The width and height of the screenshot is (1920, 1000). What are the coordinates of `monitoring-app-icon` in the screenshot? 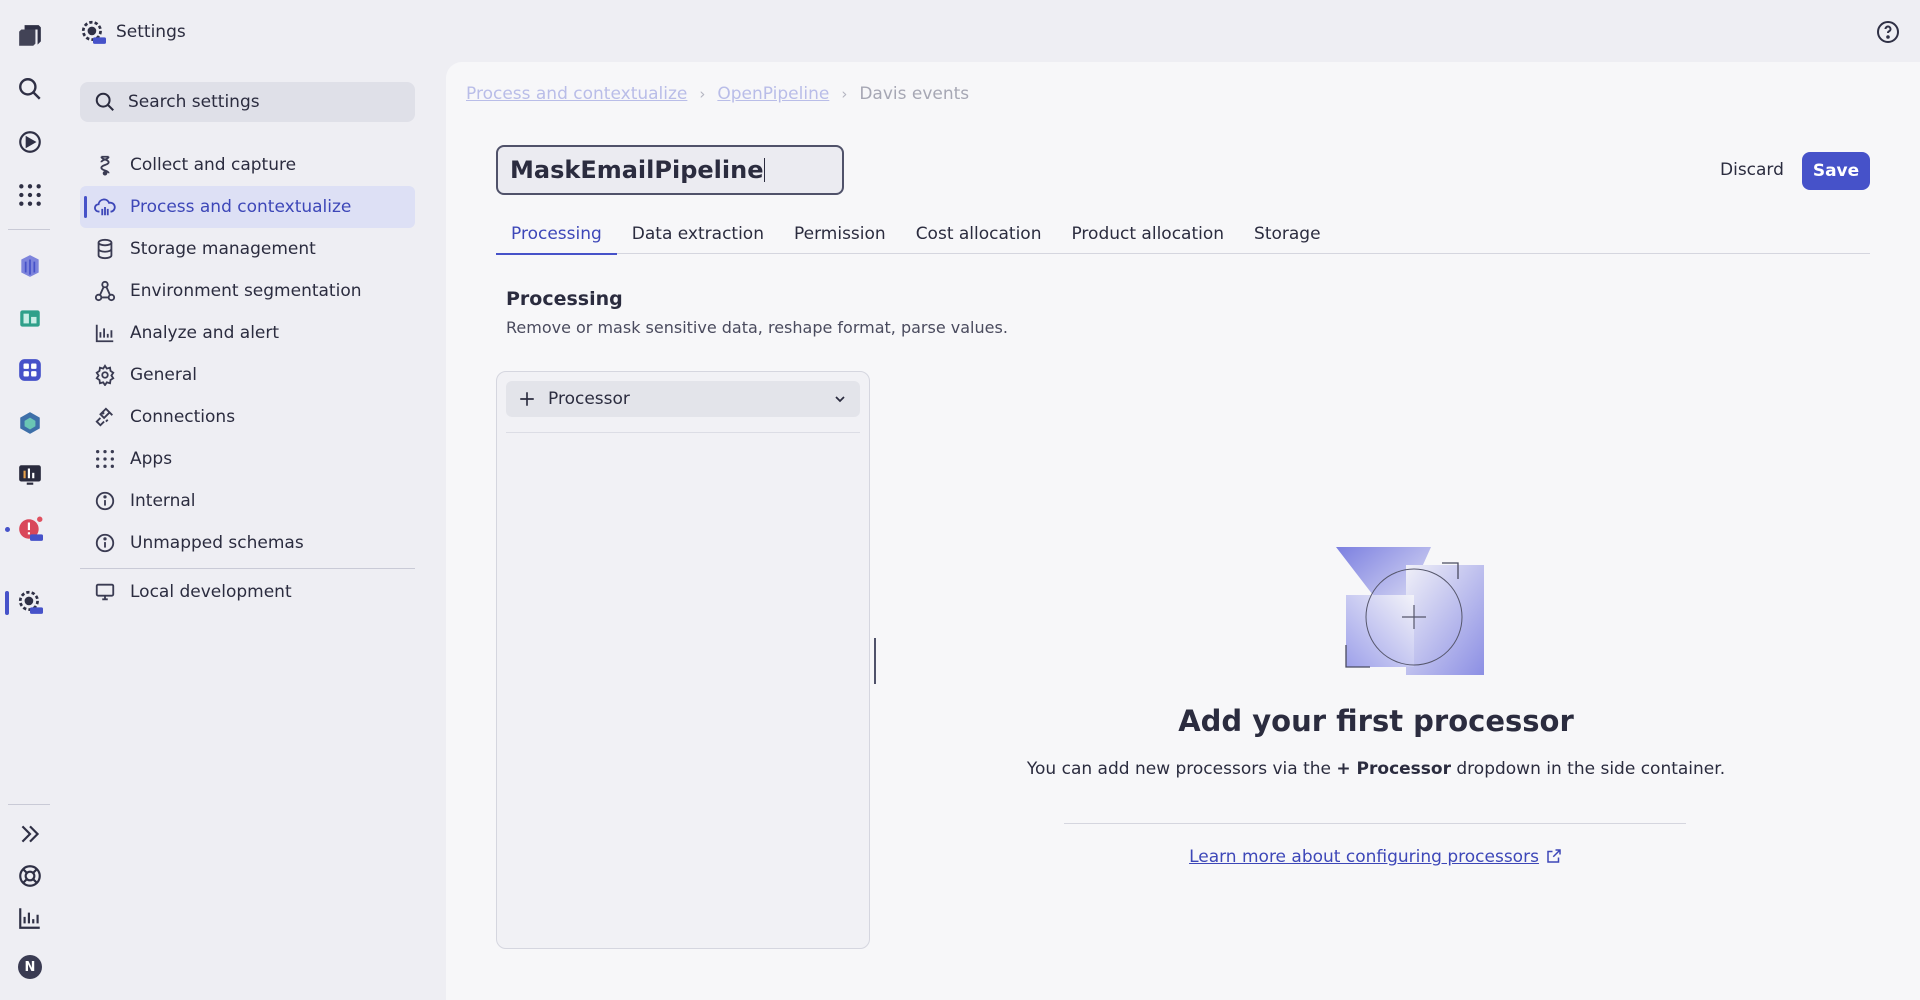 It's located at (30, 475).